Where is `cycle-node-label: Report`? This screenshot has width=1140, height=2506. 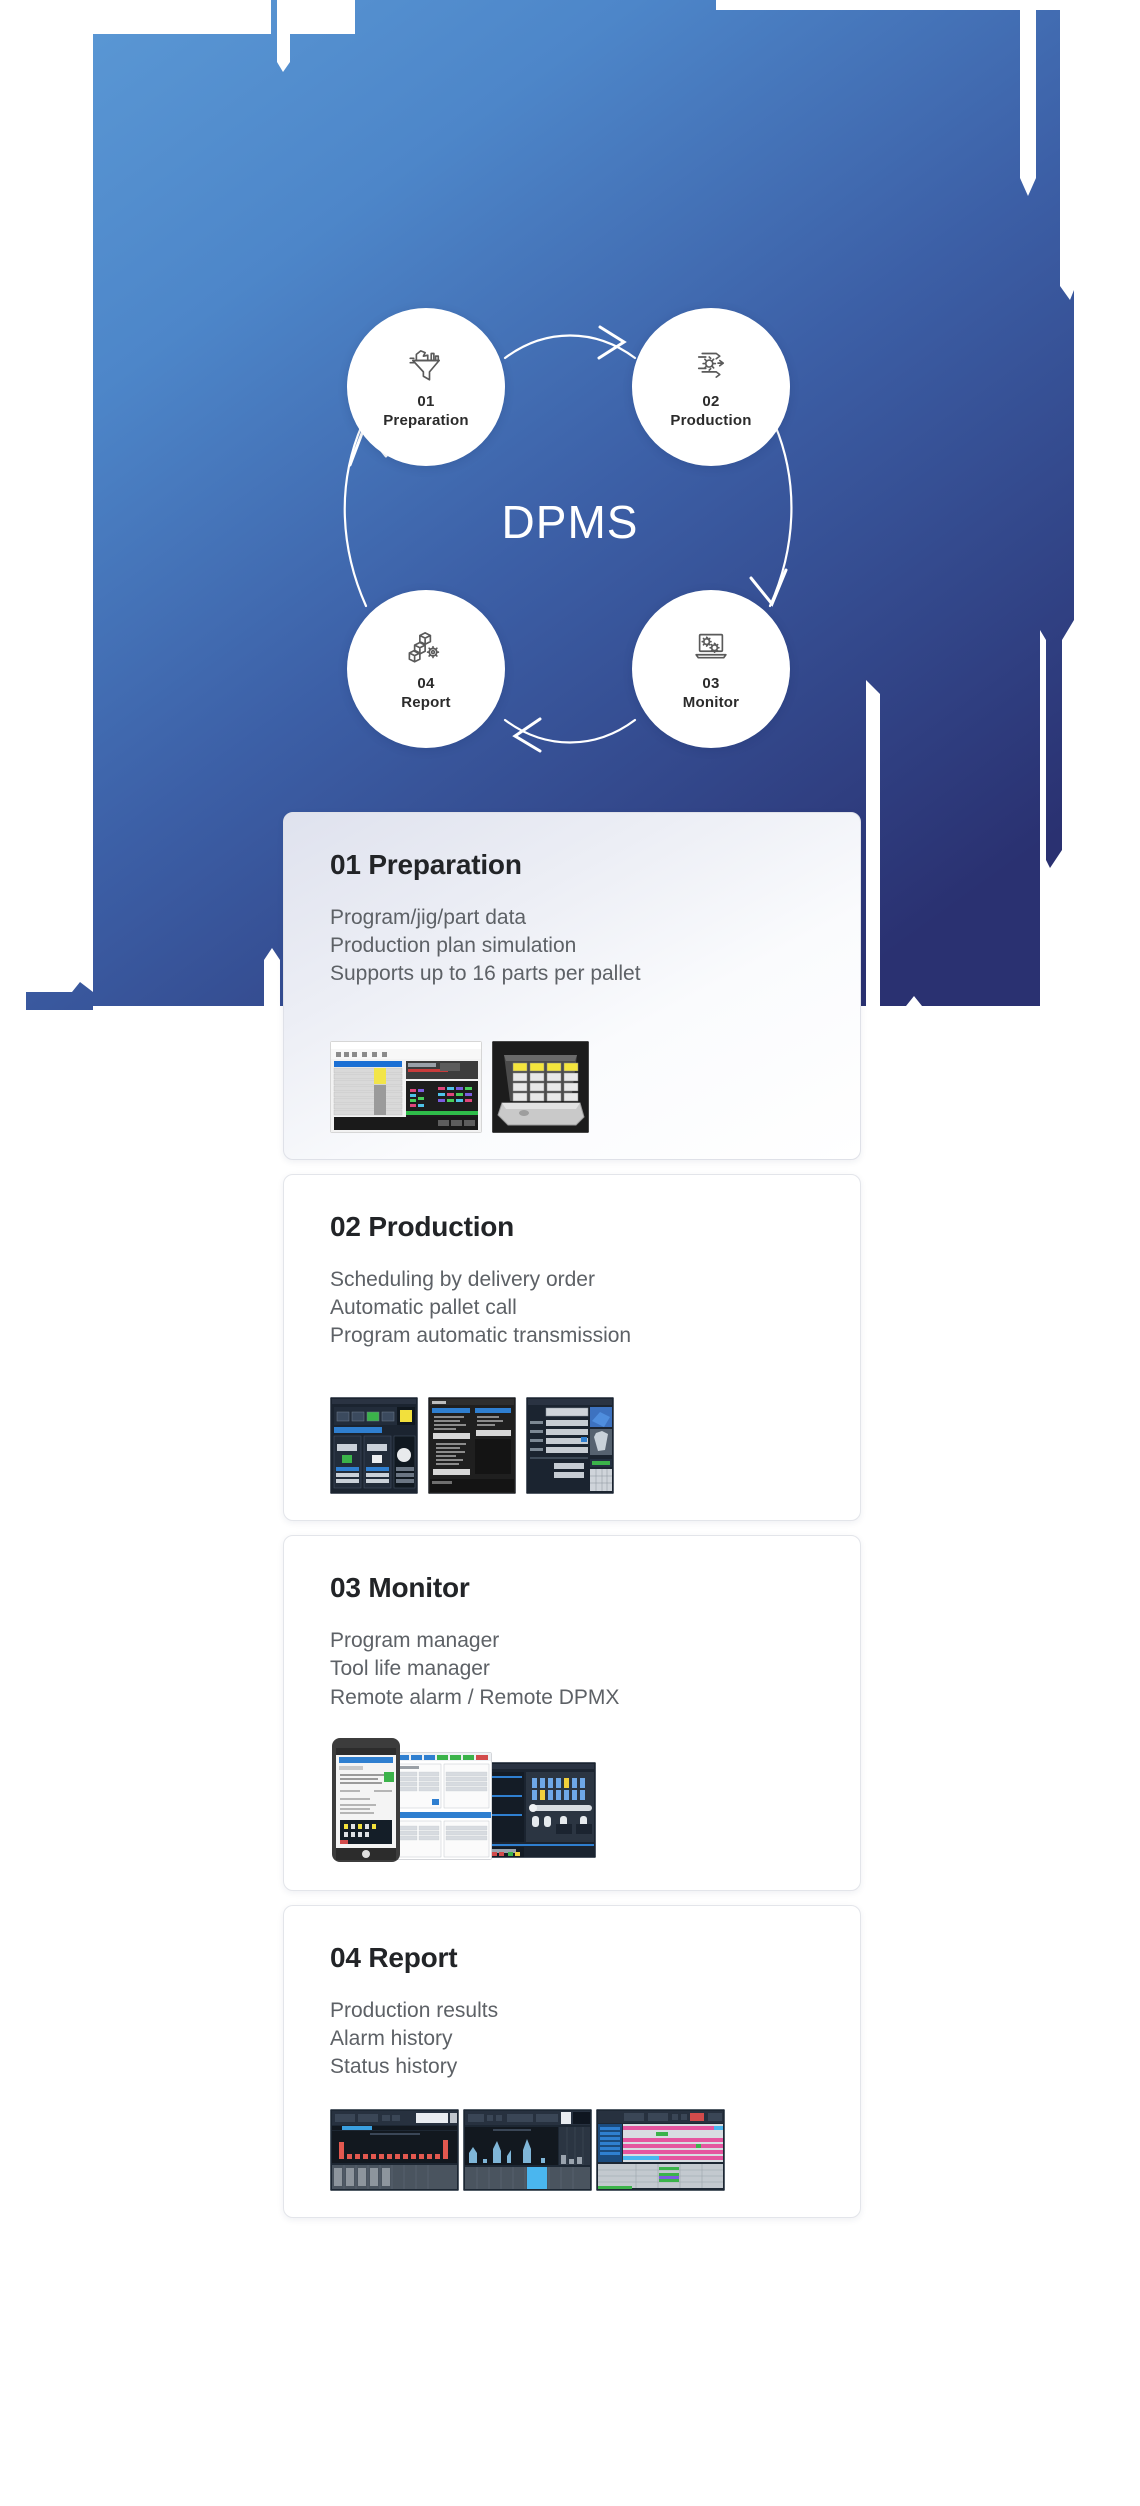 cycle-node-label: Report is located at coordinates (426, 702).